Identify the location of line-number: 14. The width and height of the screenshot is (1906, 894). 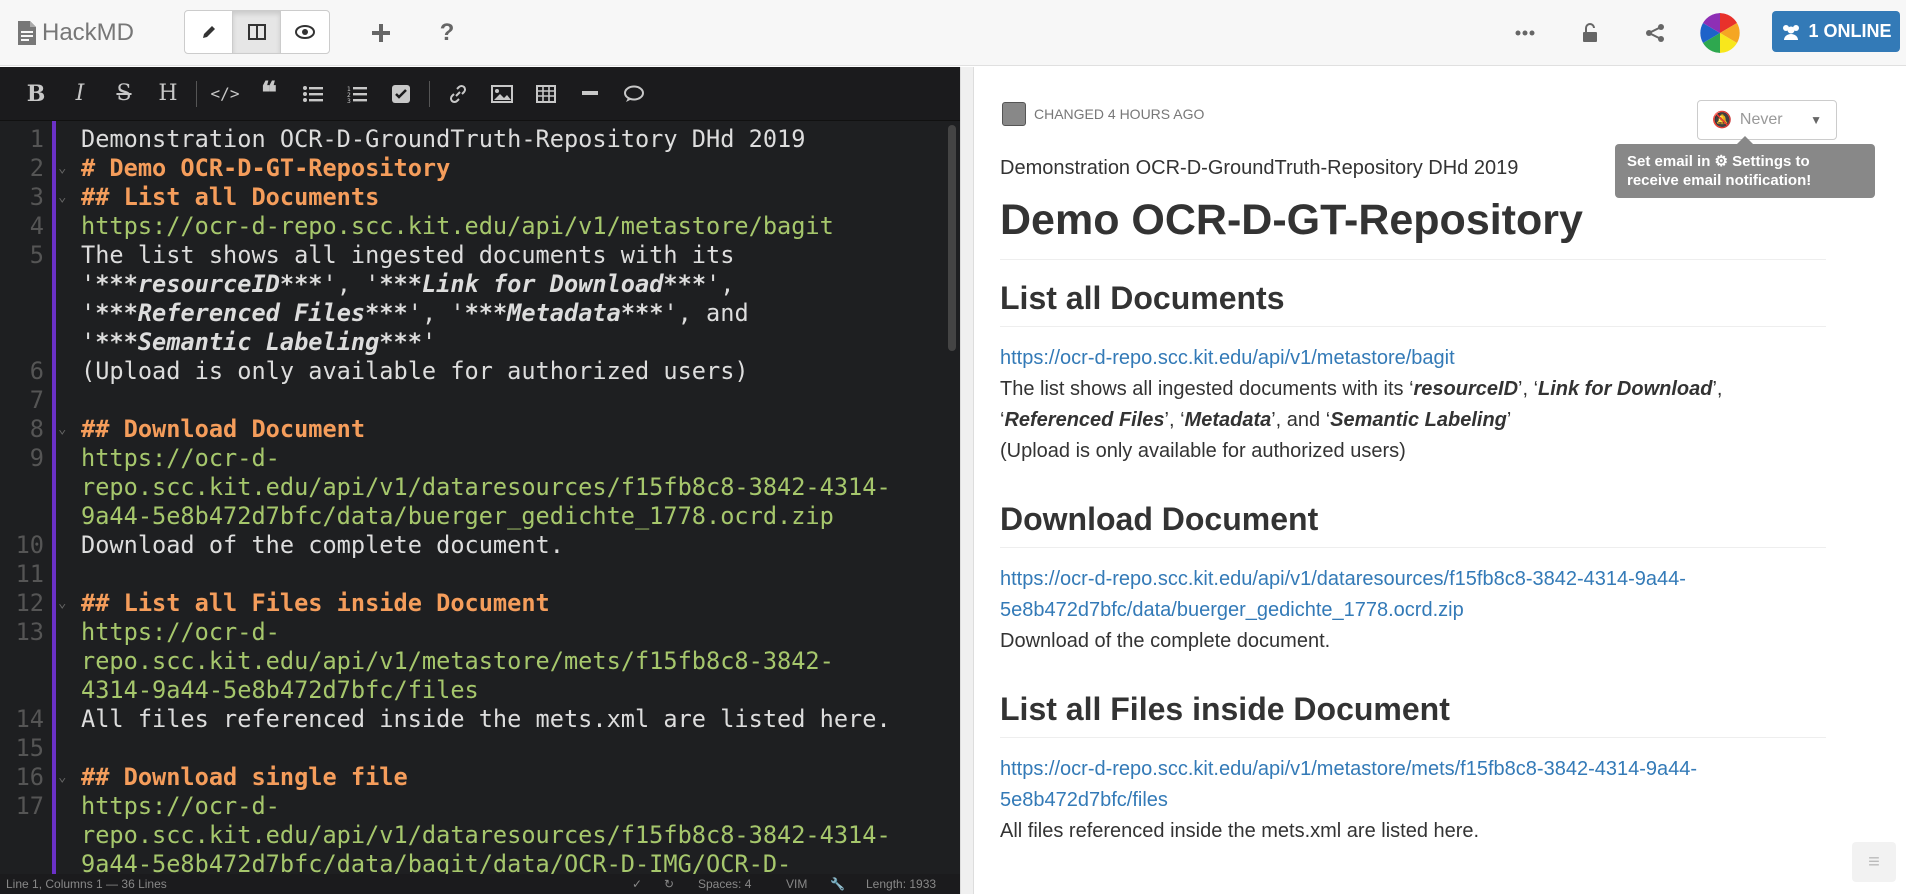
(29, 719).